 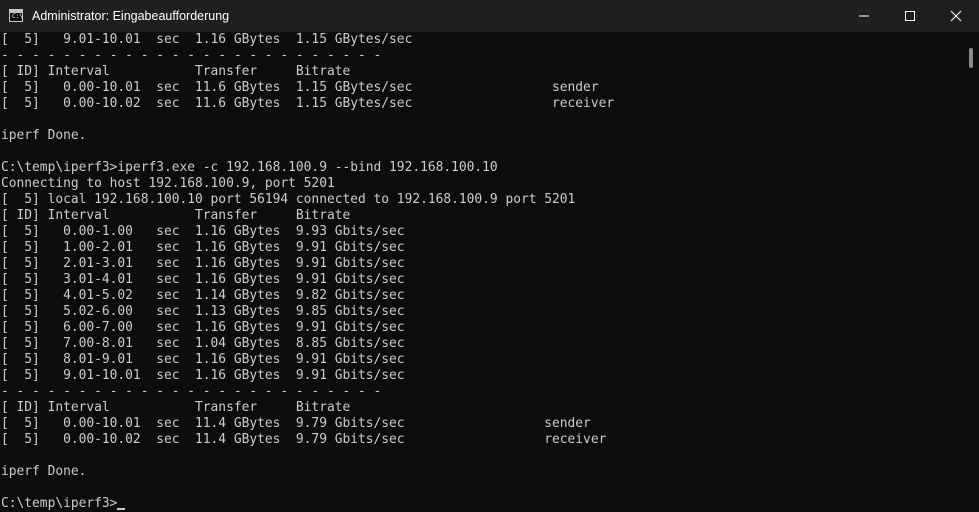 What do you see at coordinates (971, 58) in the screenshot?
I see `scrollbar-thumb` at bounding box center [971, 58].